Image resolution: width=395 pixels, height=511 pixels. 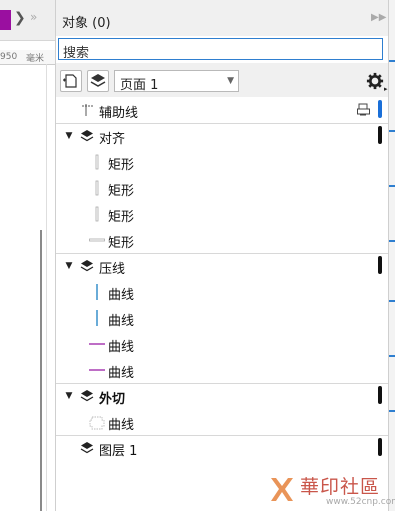 I want to click on layer-label: 压线, so click(x=112, y=269).